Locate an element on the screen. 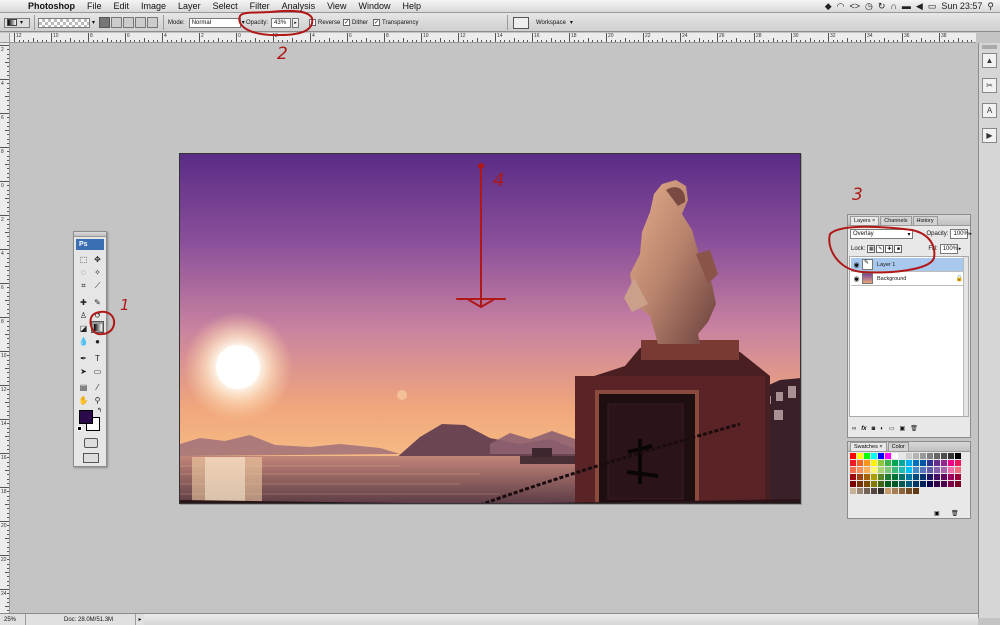 Image resolution: width=1000 pixels, height=625 pixels. annotation-number-4: 4 is located at coordinates (499, 180).